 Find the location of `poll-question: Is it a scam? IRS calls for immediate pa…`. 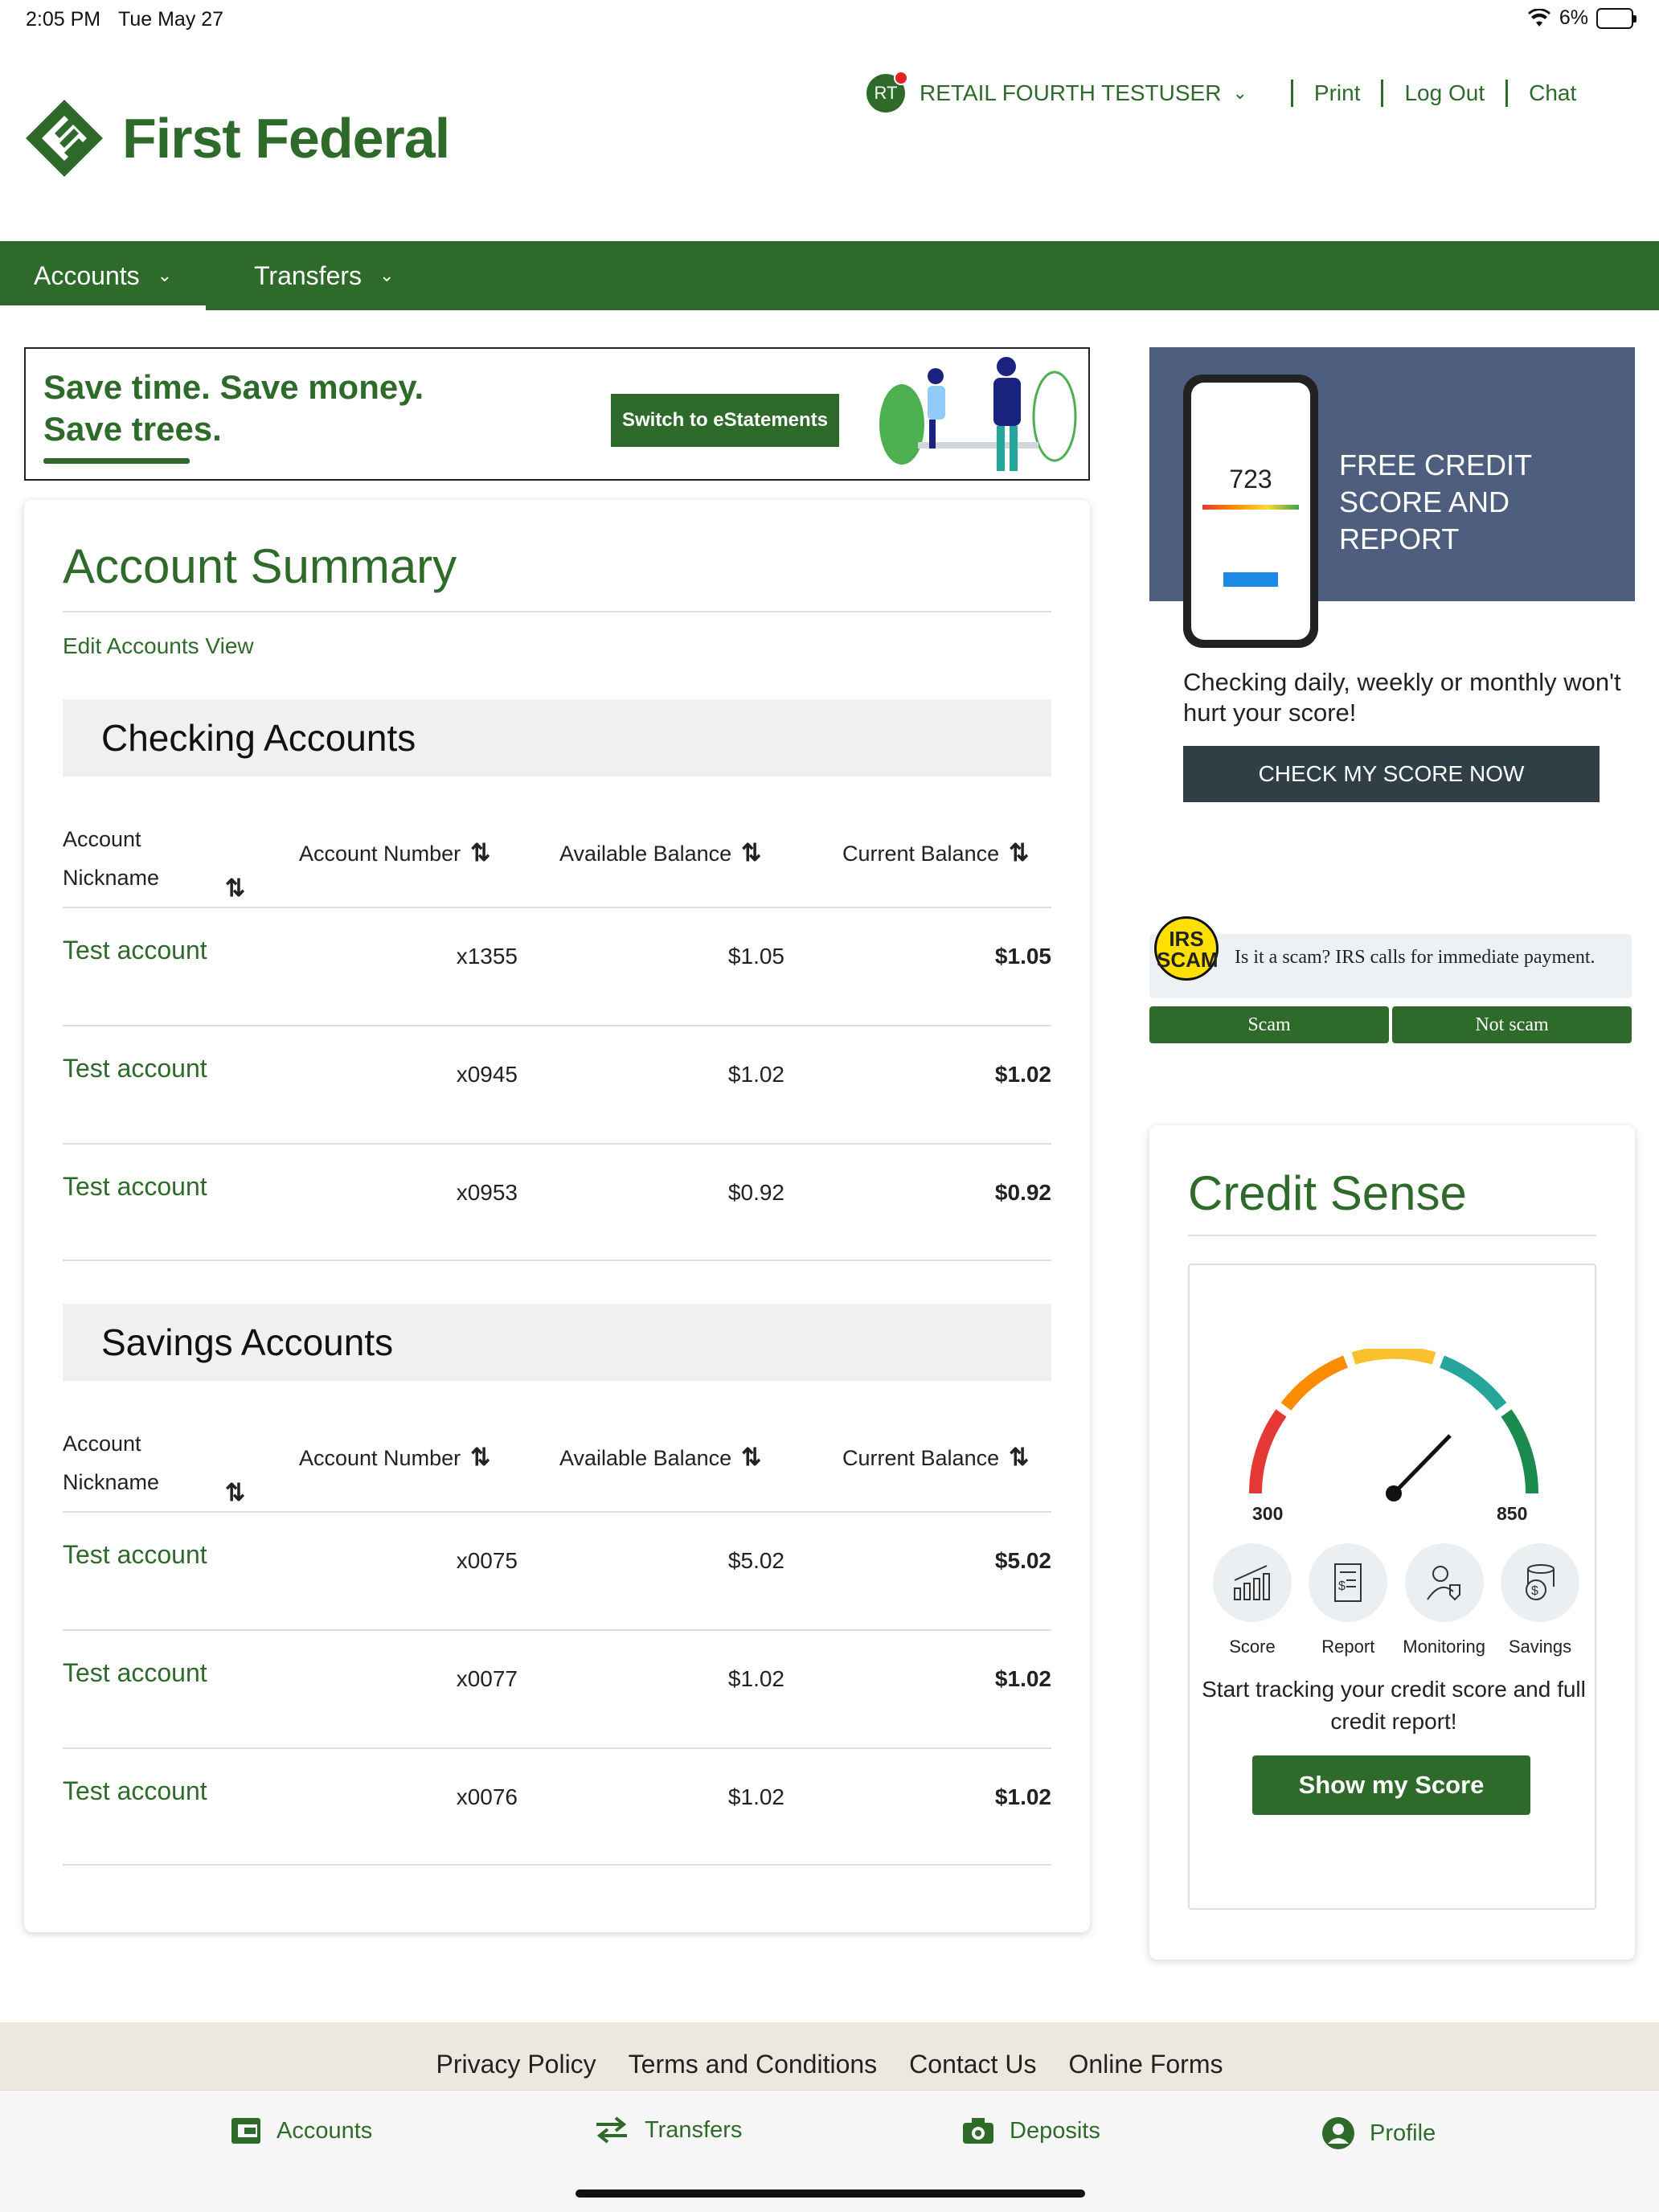

poll-question: Is it a scam? IRS calls for immediate pa… is located at coordinates (1390, 966).